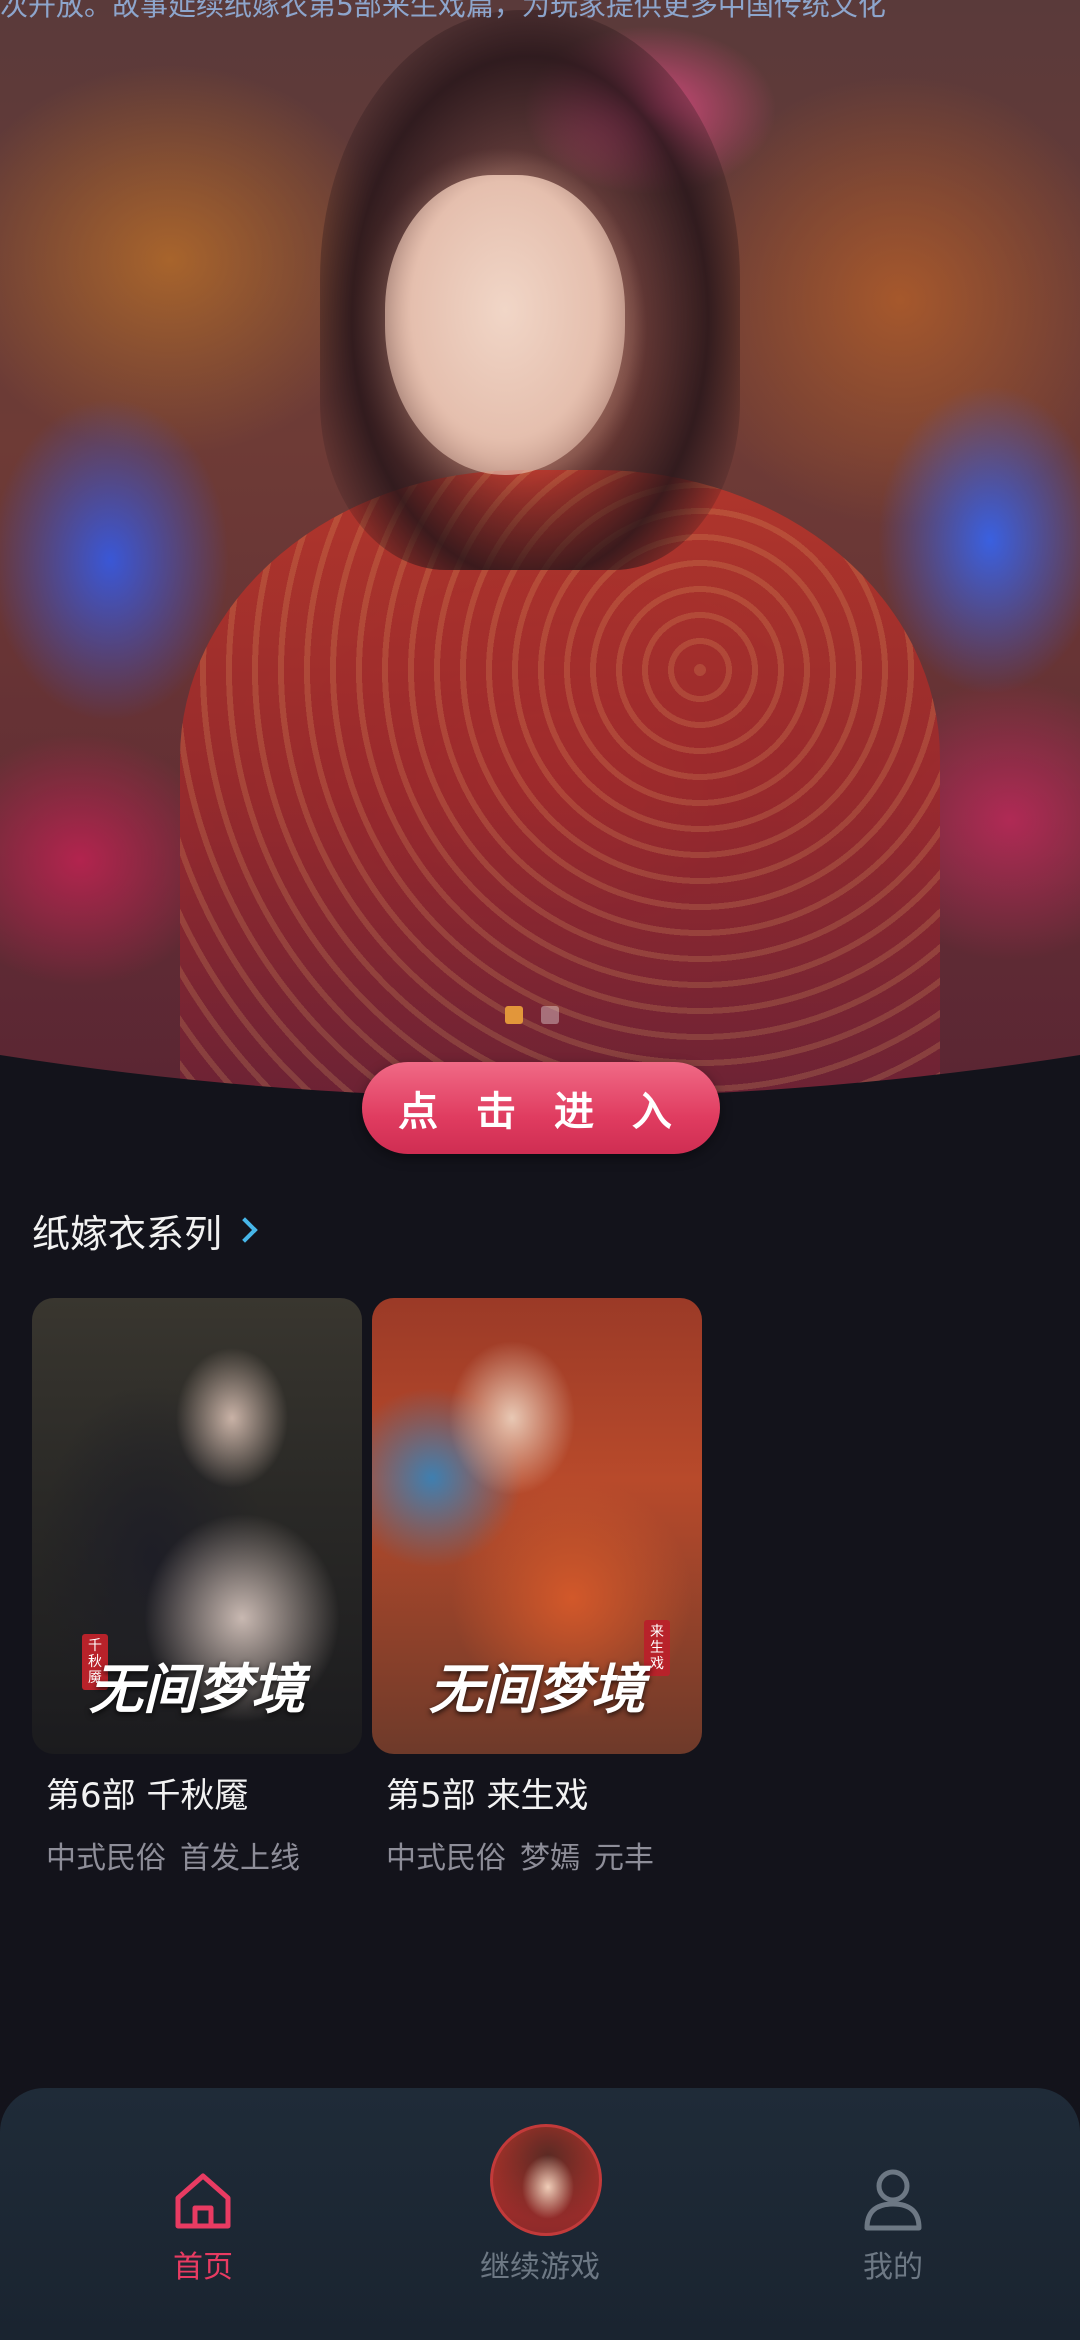 Image resolution: width=1080 pixels, height=2340 pixels. I want to click on chevron-right-icon, so click(245, 1230).